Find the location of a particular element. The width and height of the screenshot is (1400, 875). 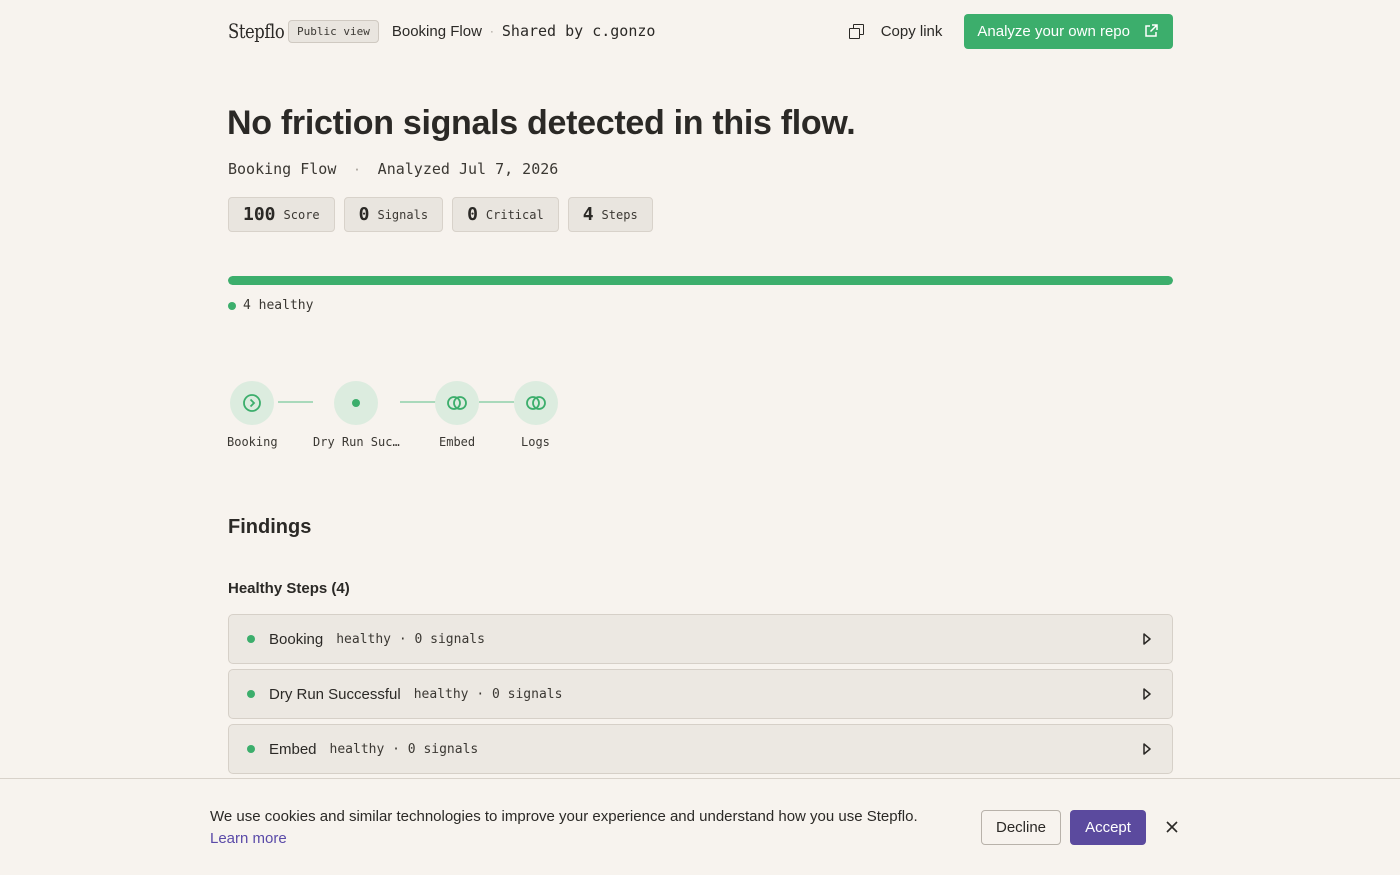

close-icon is located at coordinates (1172, 827).